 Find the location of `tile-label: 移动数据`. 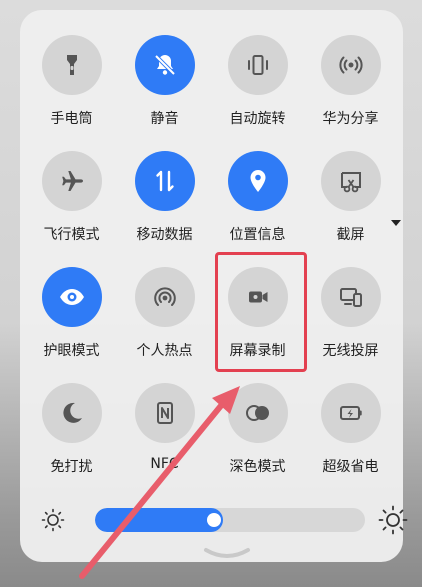

tile-label: 移动数据 is located at coordinates (164, 235).